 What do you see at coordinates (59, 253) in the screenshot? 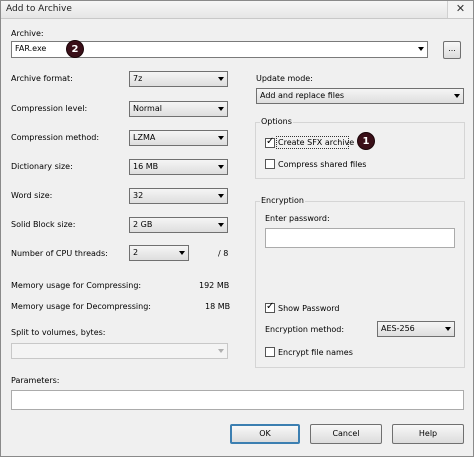
I see `cpu-threads-label: Number of CPU threads:` at bounding box center [59, 253].